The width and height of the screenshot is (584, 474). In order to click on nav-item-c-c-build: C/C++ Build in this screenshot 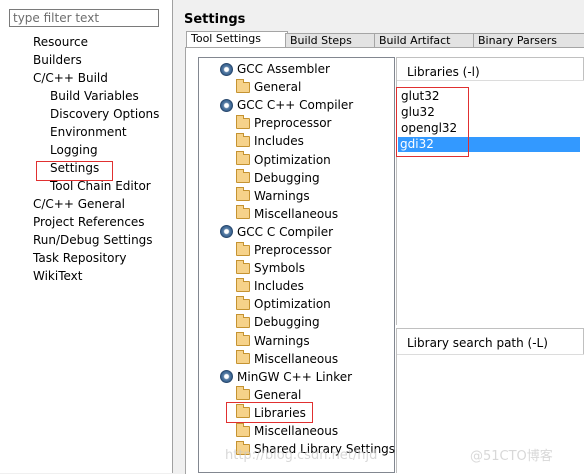, I will do `click(70, 78)`.